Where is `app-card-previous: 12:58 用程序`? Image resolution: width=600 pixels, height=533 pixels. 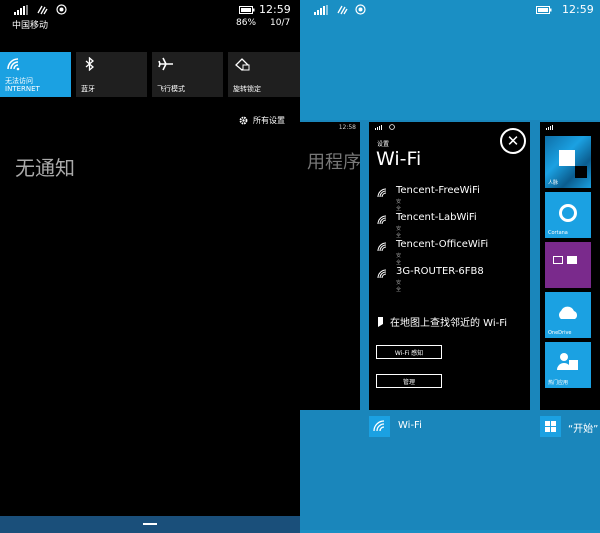
app-card-previous: 12:58 用程序 is located at coordinates (330, 266).